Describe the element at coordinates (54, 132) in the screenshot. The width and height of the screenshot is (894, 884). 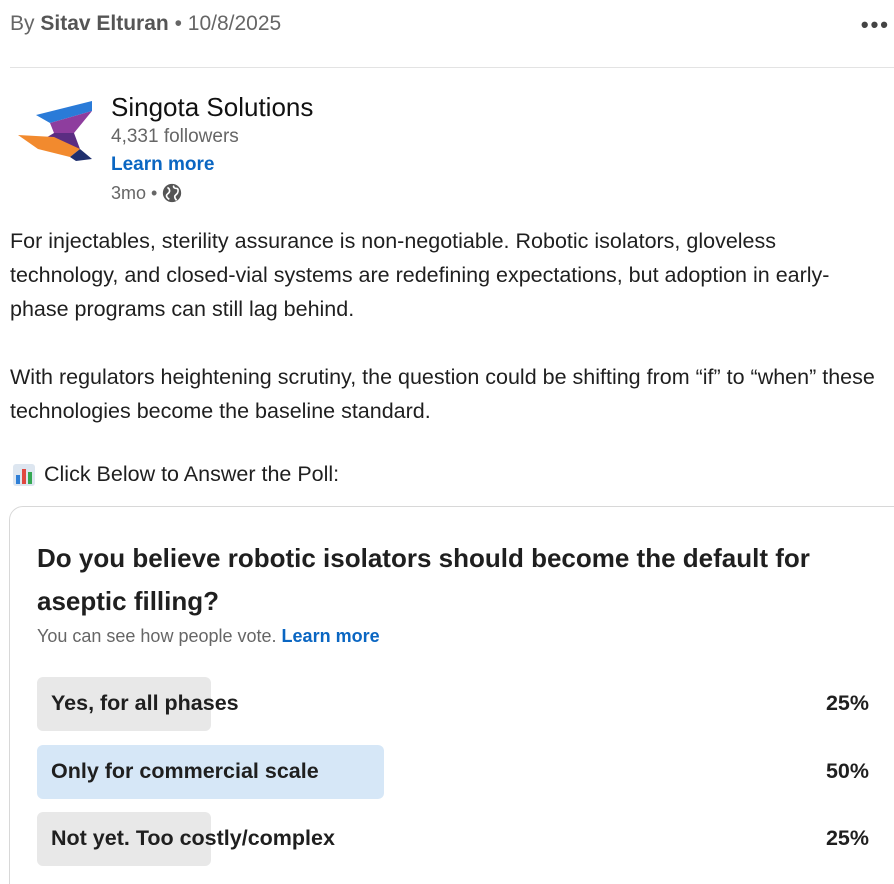
I see `singota-logo-icon` at that location.